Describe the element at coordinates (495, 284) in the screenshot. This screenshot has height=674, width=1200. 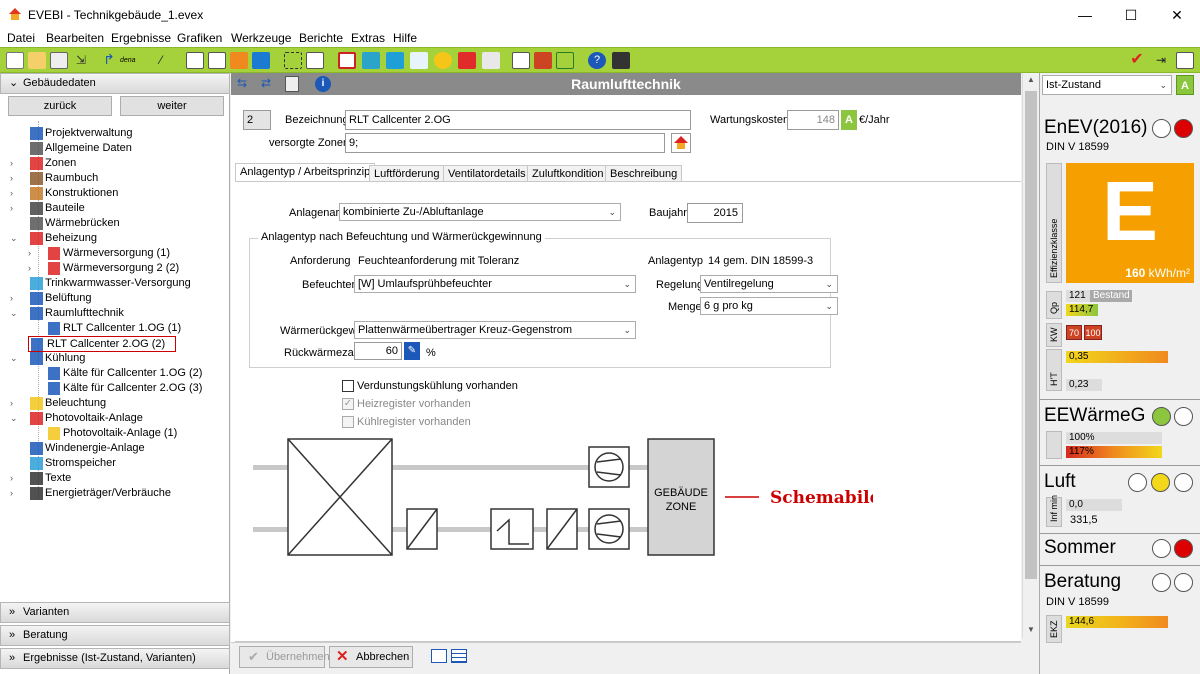
I see `befeuchter-select: [W] Umlaufsprühbefeuchter ⌄` at that location.